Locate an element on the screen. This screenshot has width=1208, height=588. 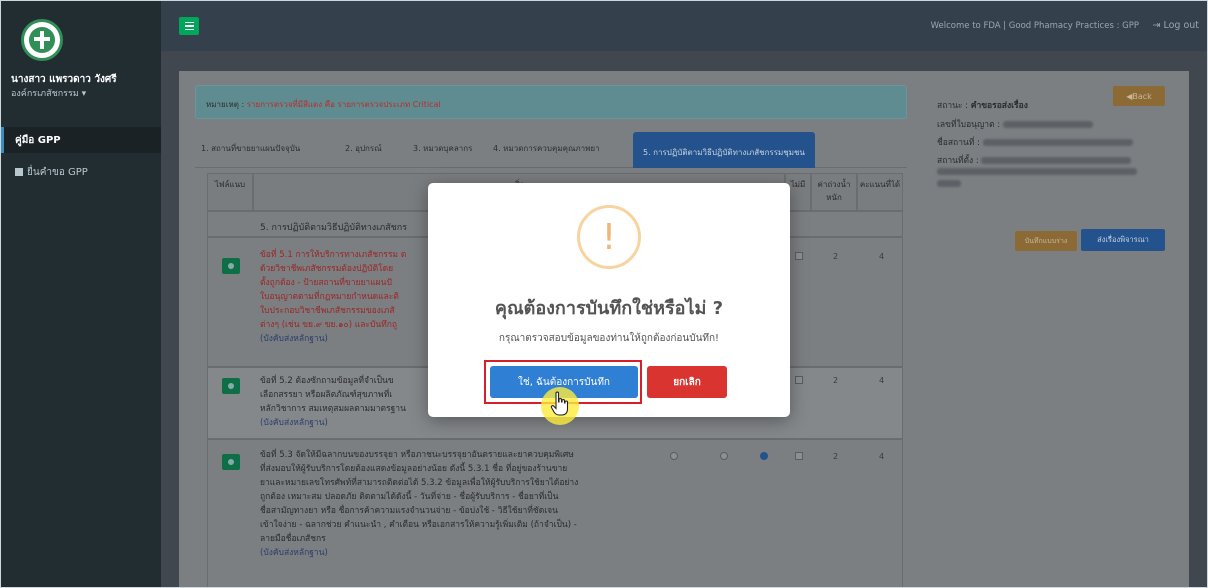
hand-cursor-icon is located at coordinates (559, 403).